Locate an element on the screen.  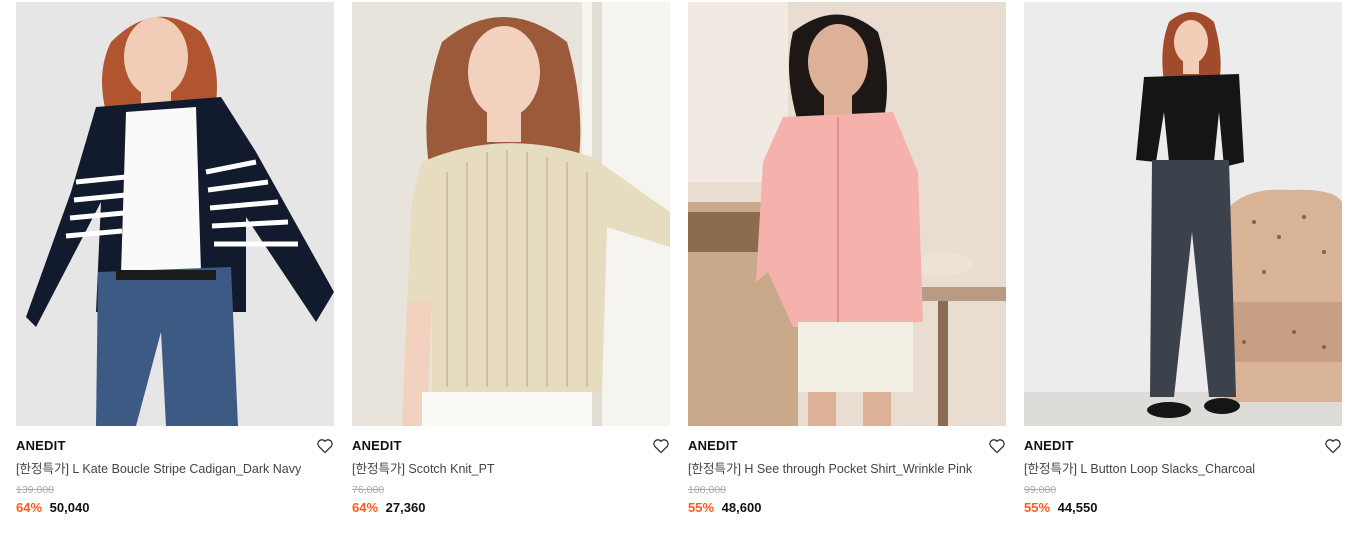
price-row: 55% 44,550 is located at coordinates (1183, 508).